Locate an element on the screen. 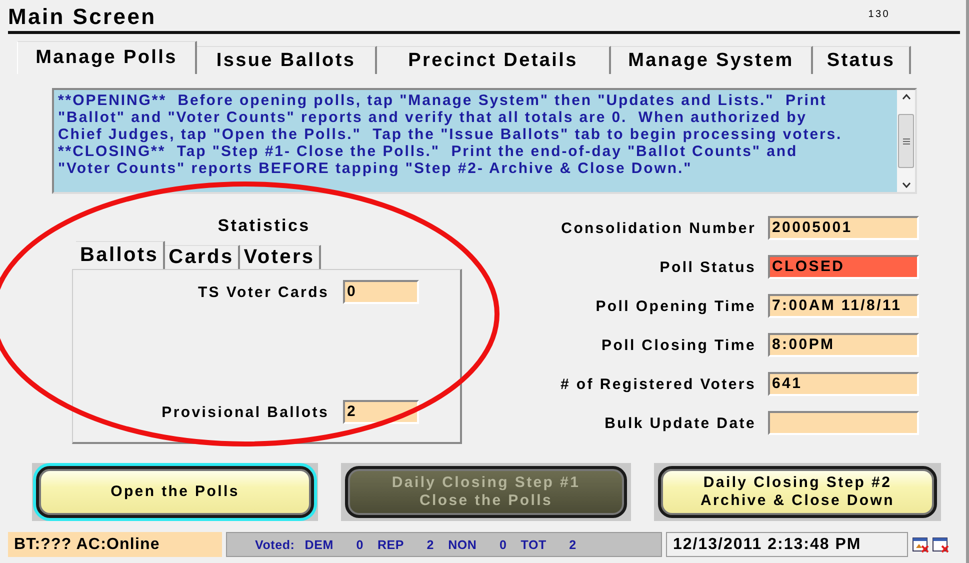 This screenshot has height=563, width=969. scroll-down-icon is located at coordinates (906, 185).